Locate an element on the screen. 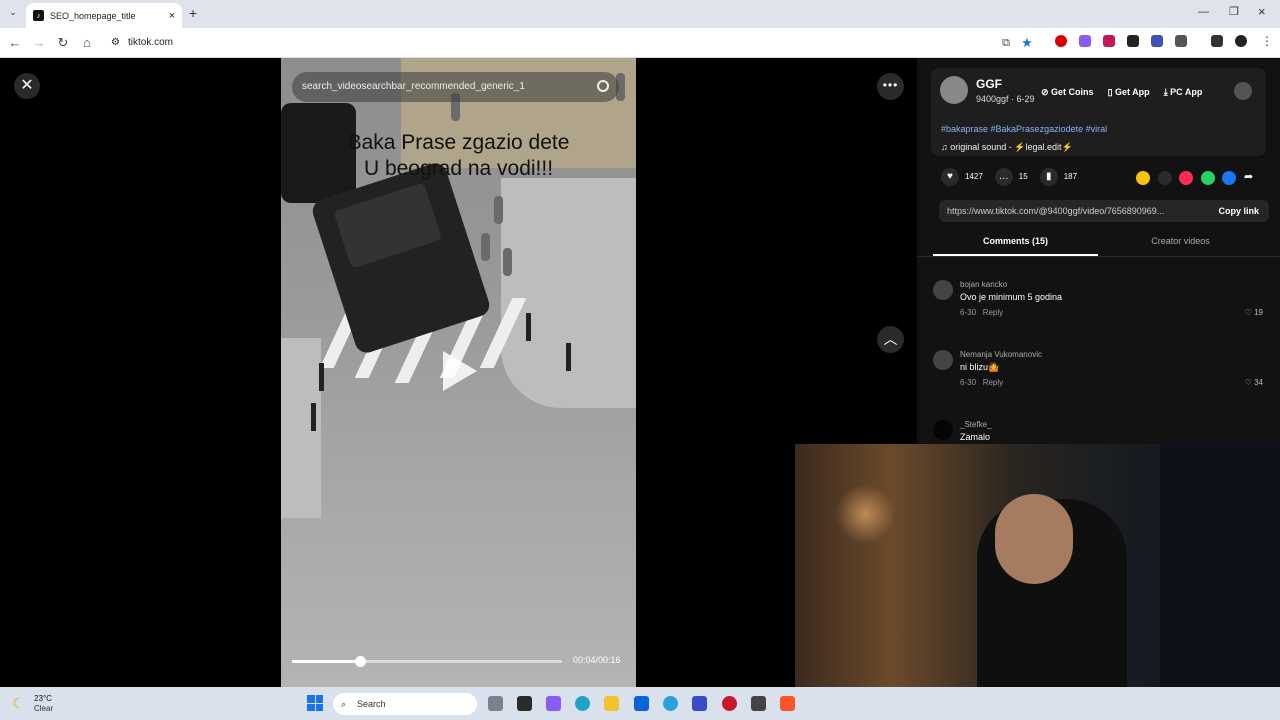  site-info-icon: ⚙ is located at coordinates (115, 43).